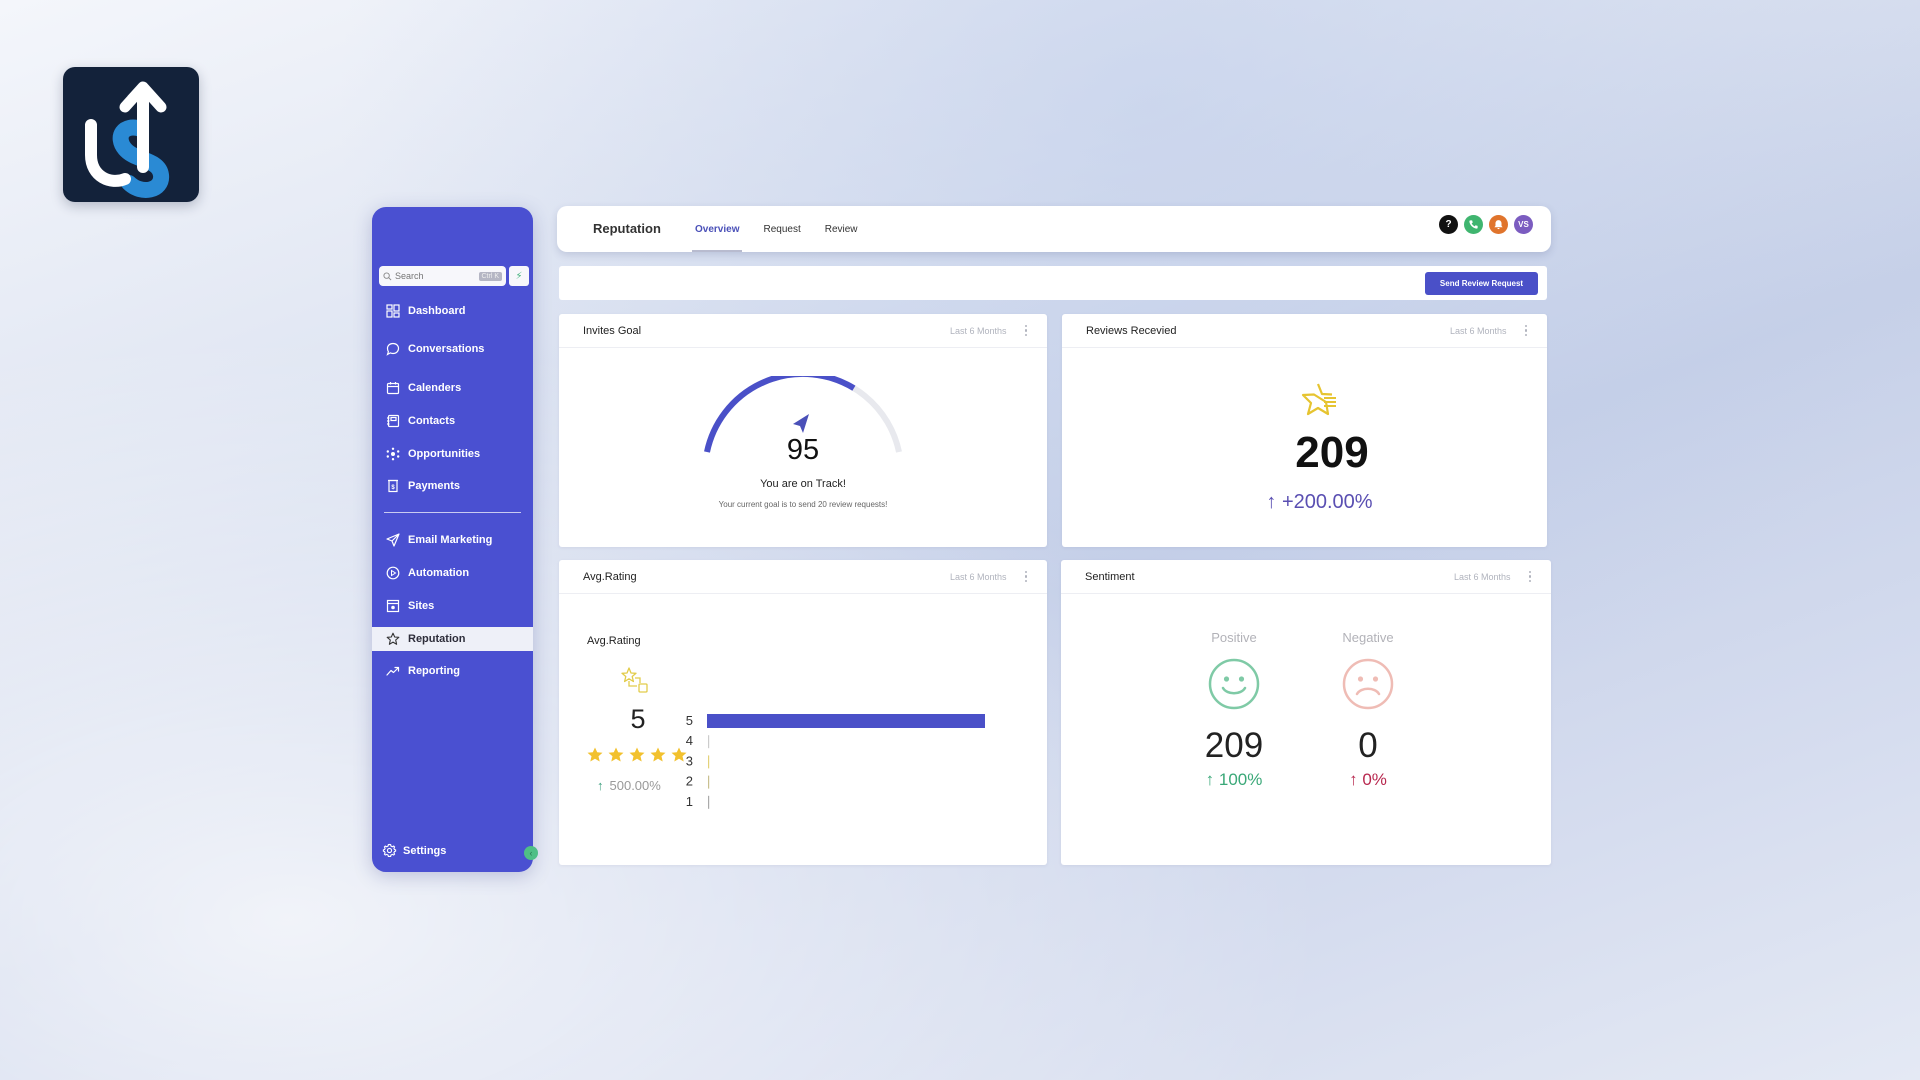 The width and height of the screenshot is (1920, 1080). I want to click on notifications-button, so click(1498, 224).